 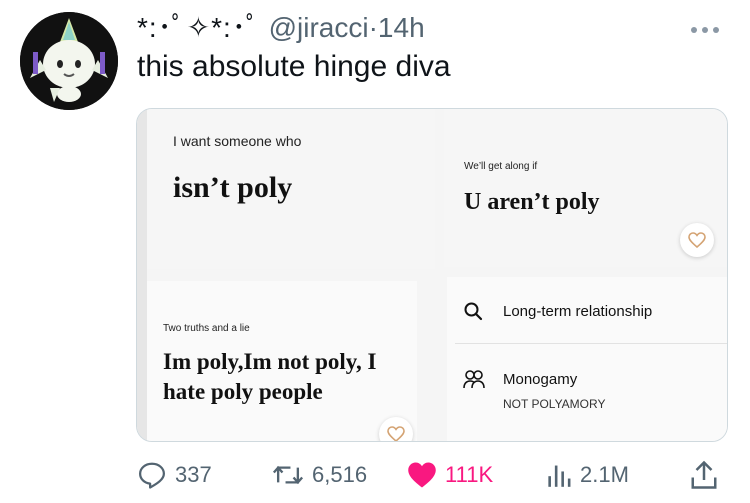 I want to click on trait-relationship-label: Long-term relationship, so click(x=578, y=311).